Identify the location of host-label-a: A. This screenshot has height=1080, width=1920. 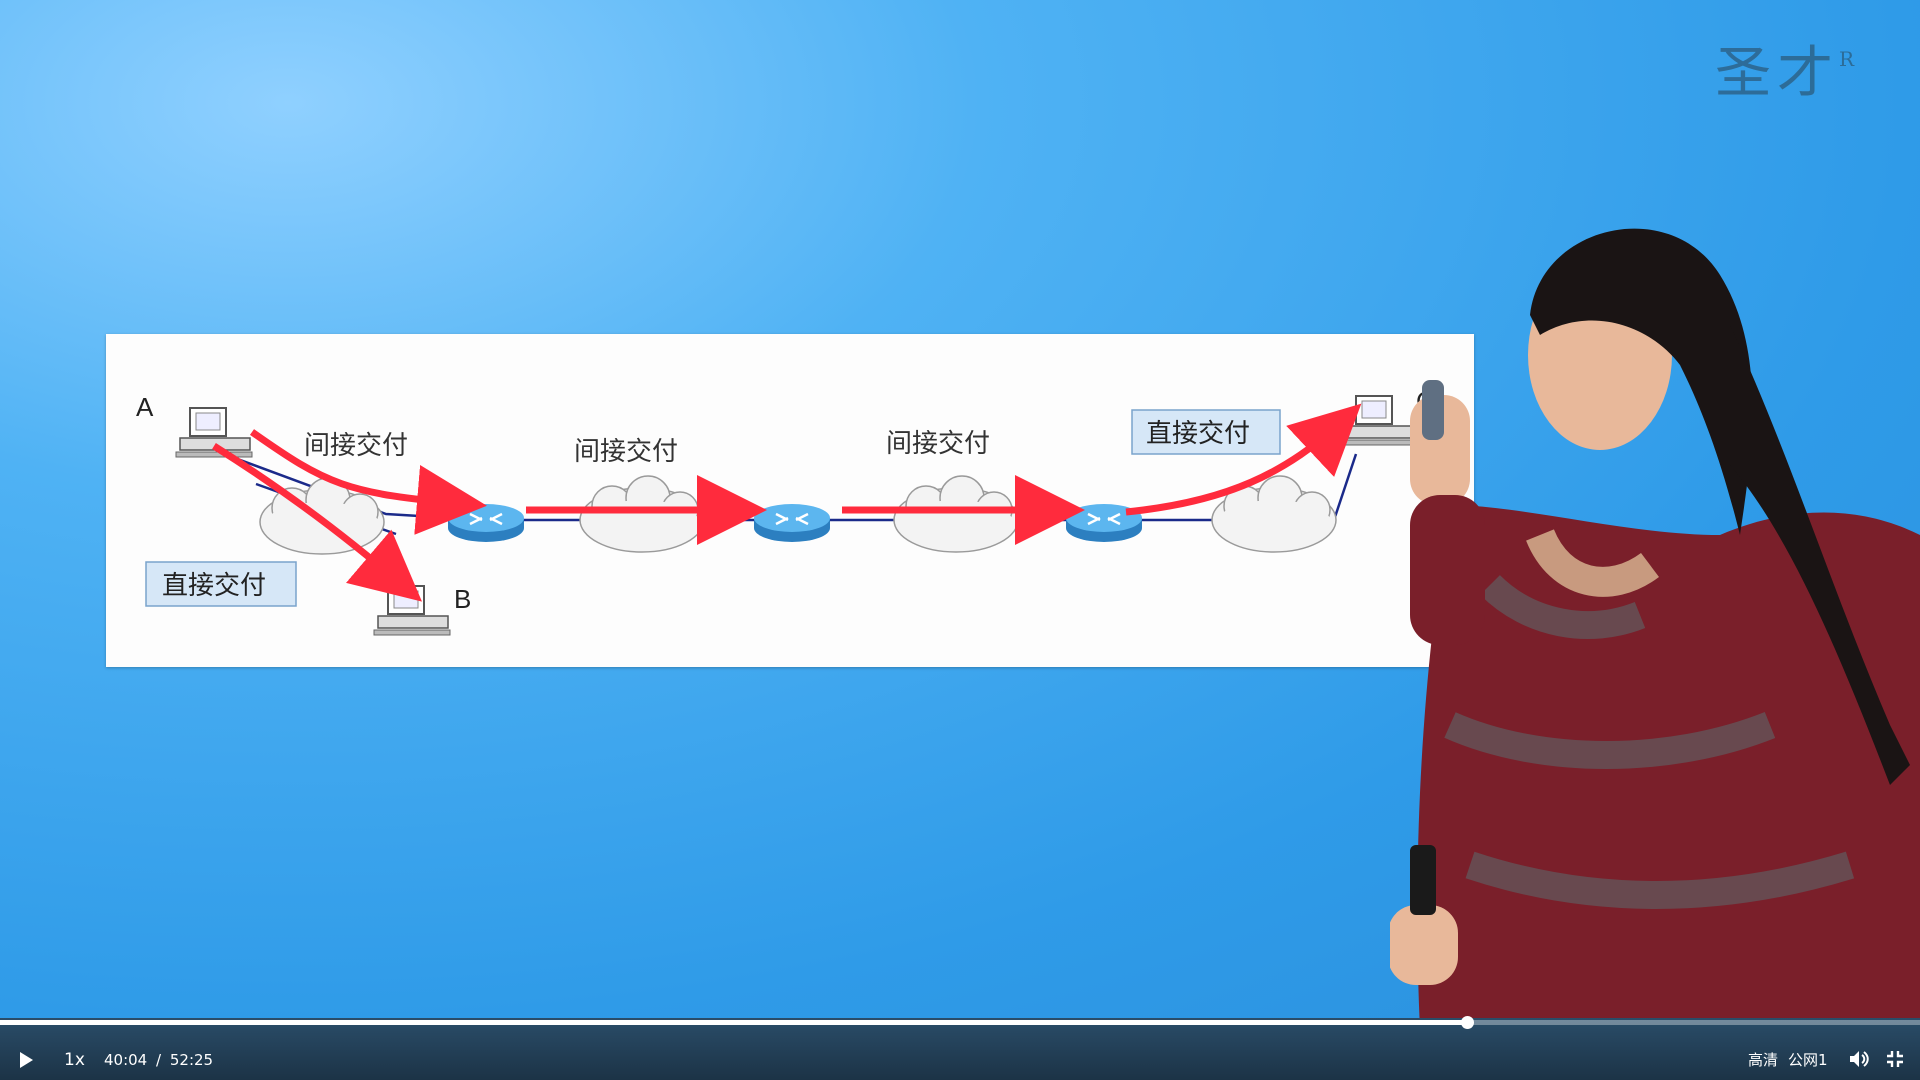
(145, 407).